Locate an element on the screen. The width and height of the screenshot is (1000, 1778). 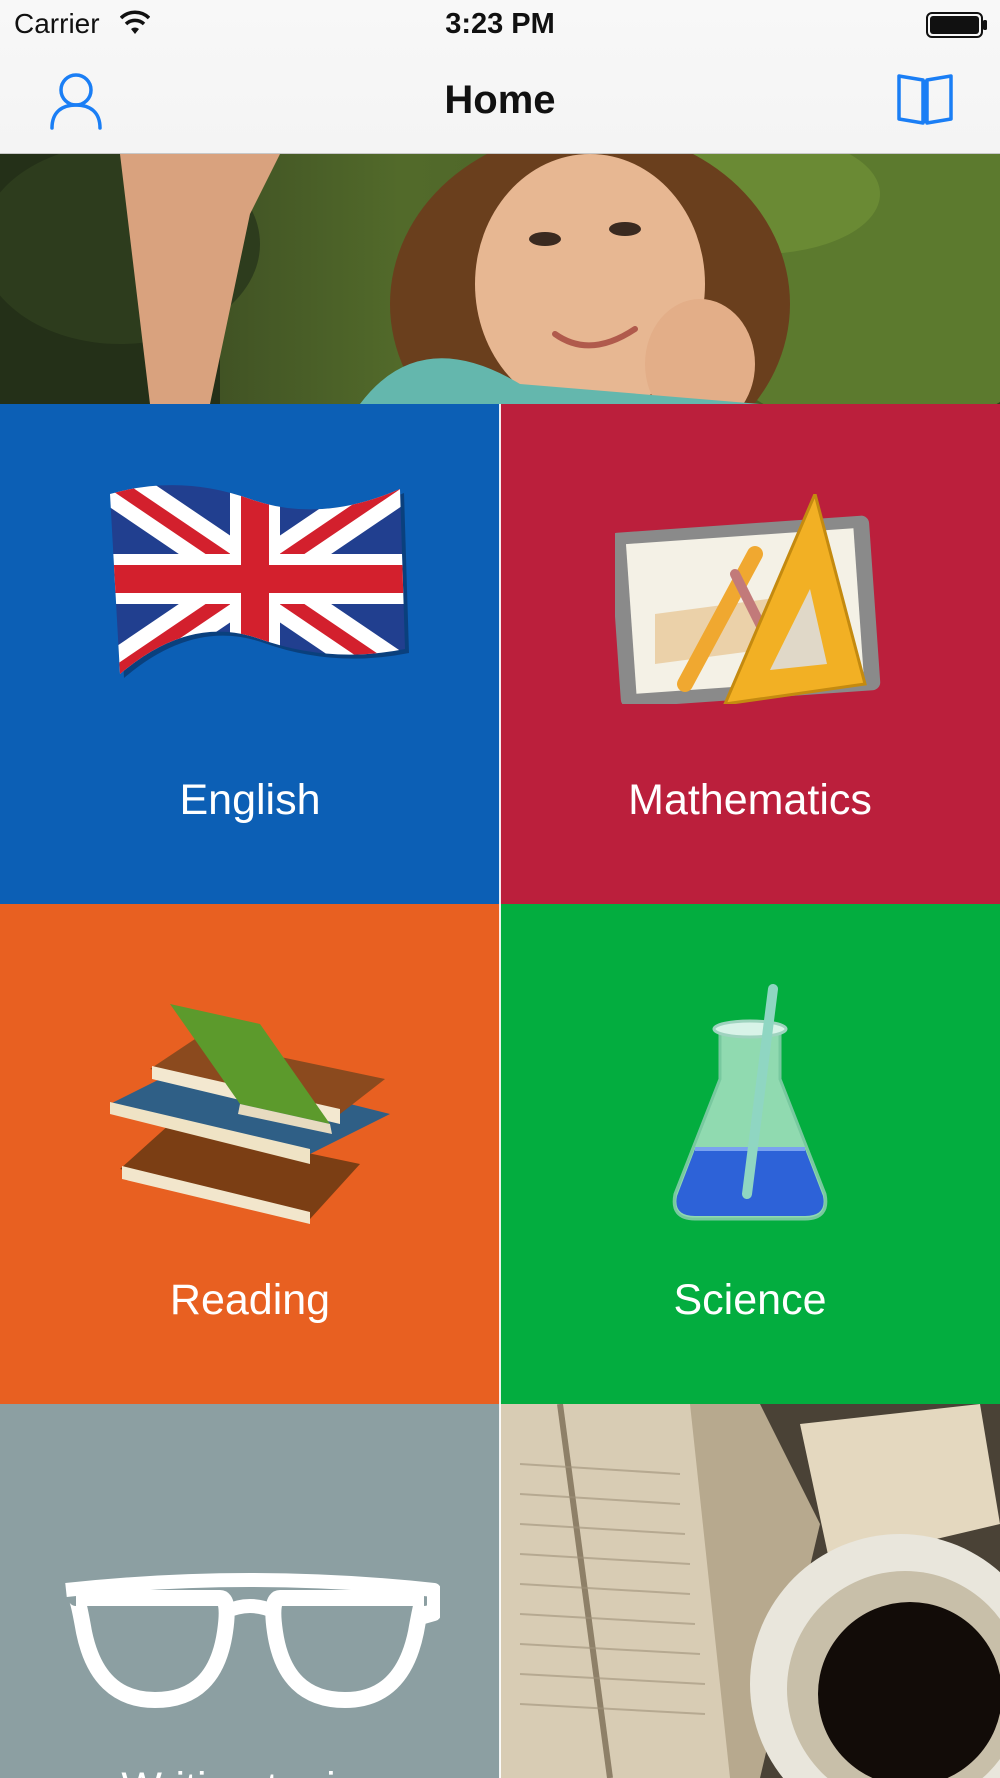
tile-label-reading: Reading is located at coordinates (250, 1300).